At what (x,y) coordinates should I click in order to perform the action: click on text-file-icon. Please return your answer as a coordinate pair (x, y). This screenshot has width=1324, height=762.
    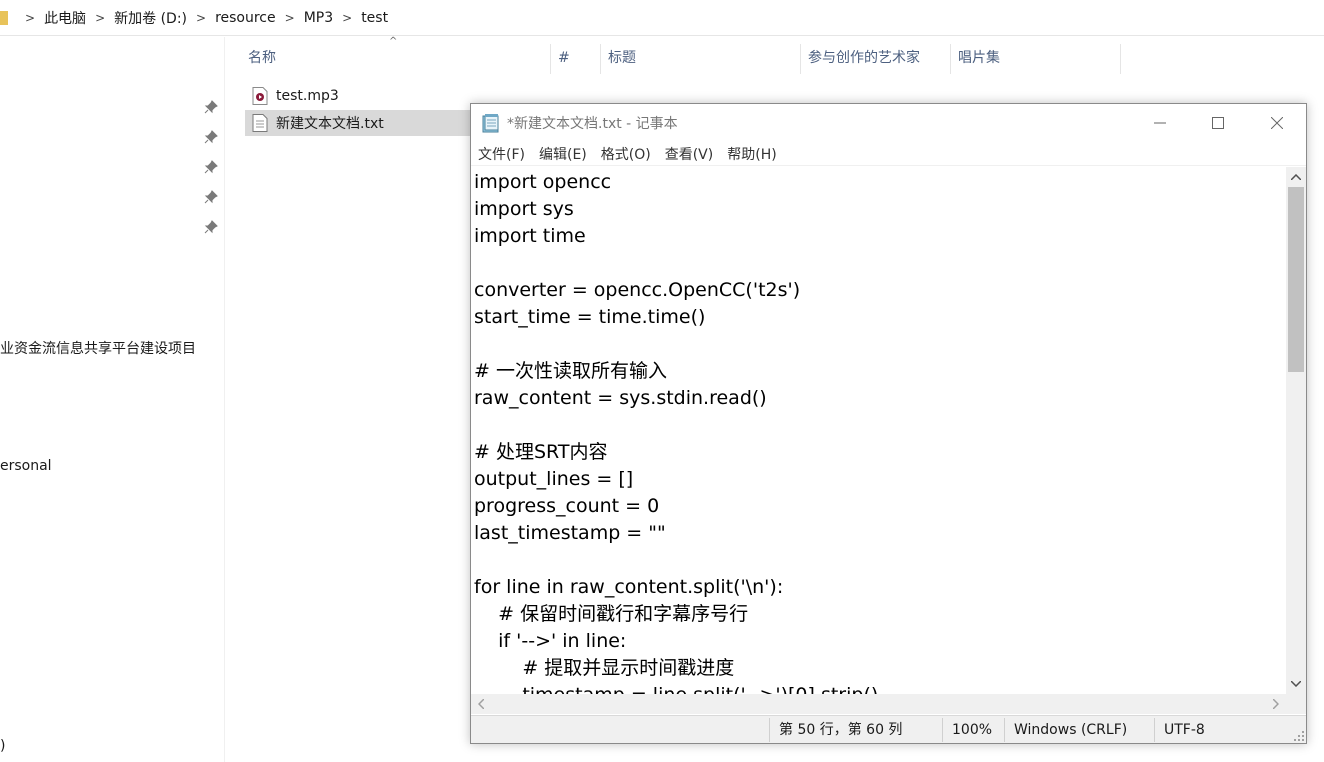
    Looking at the image, I should click on (260, 123).